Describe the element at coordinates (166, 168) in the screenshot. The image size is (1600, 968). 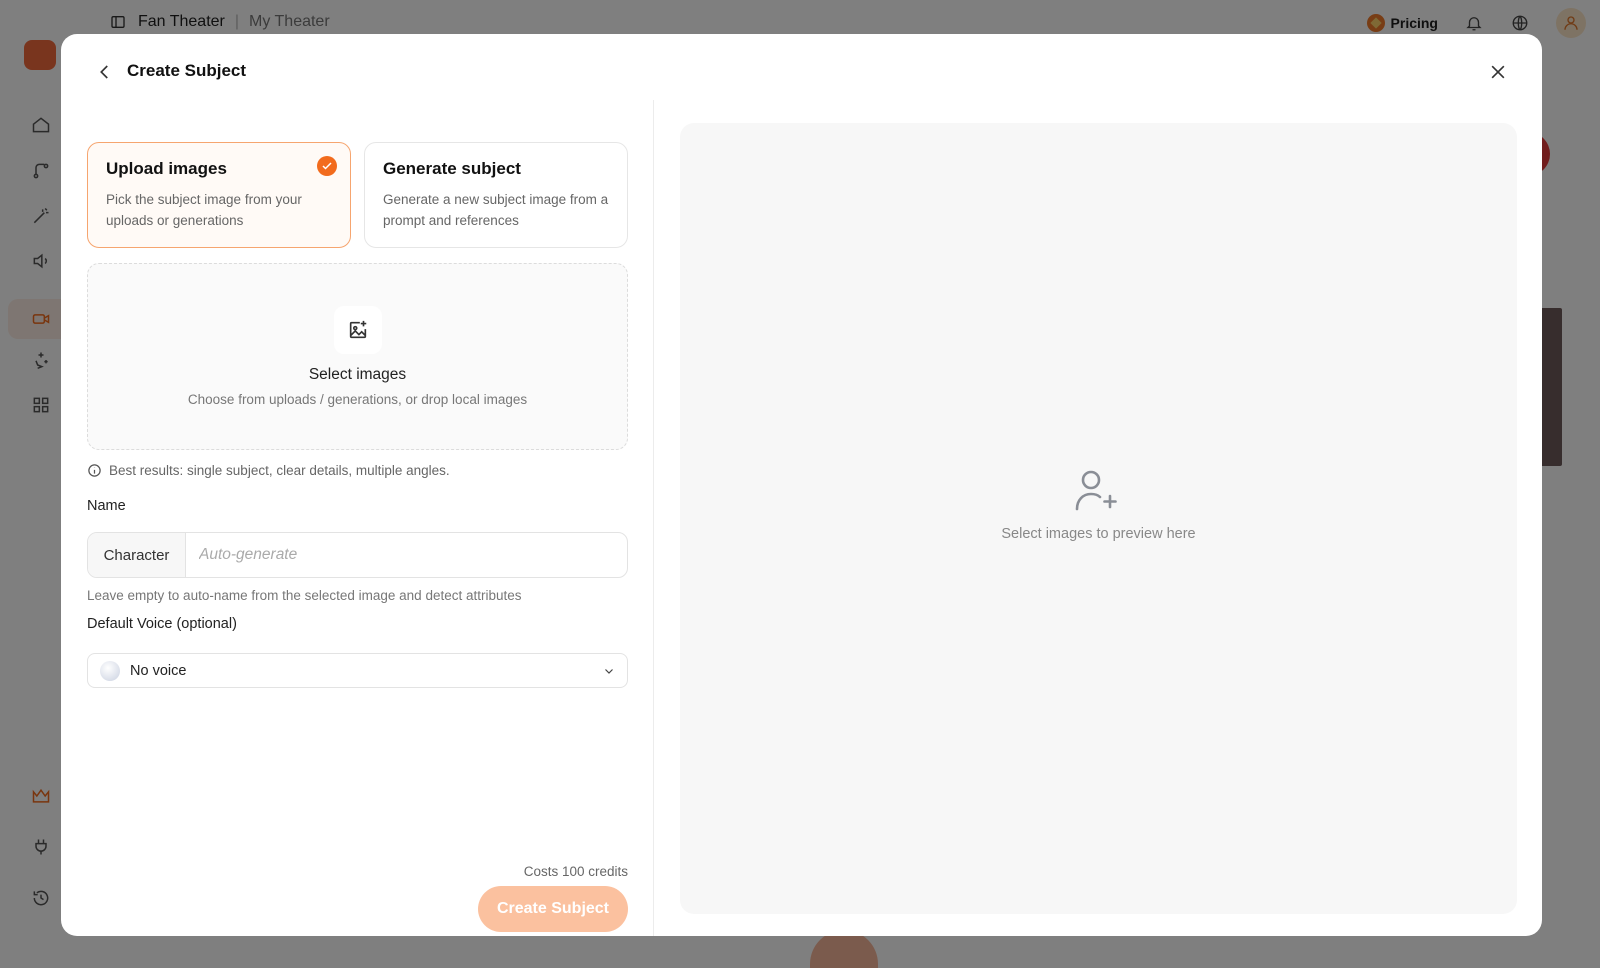
I see `mode-card-title: Upload images` at that location.